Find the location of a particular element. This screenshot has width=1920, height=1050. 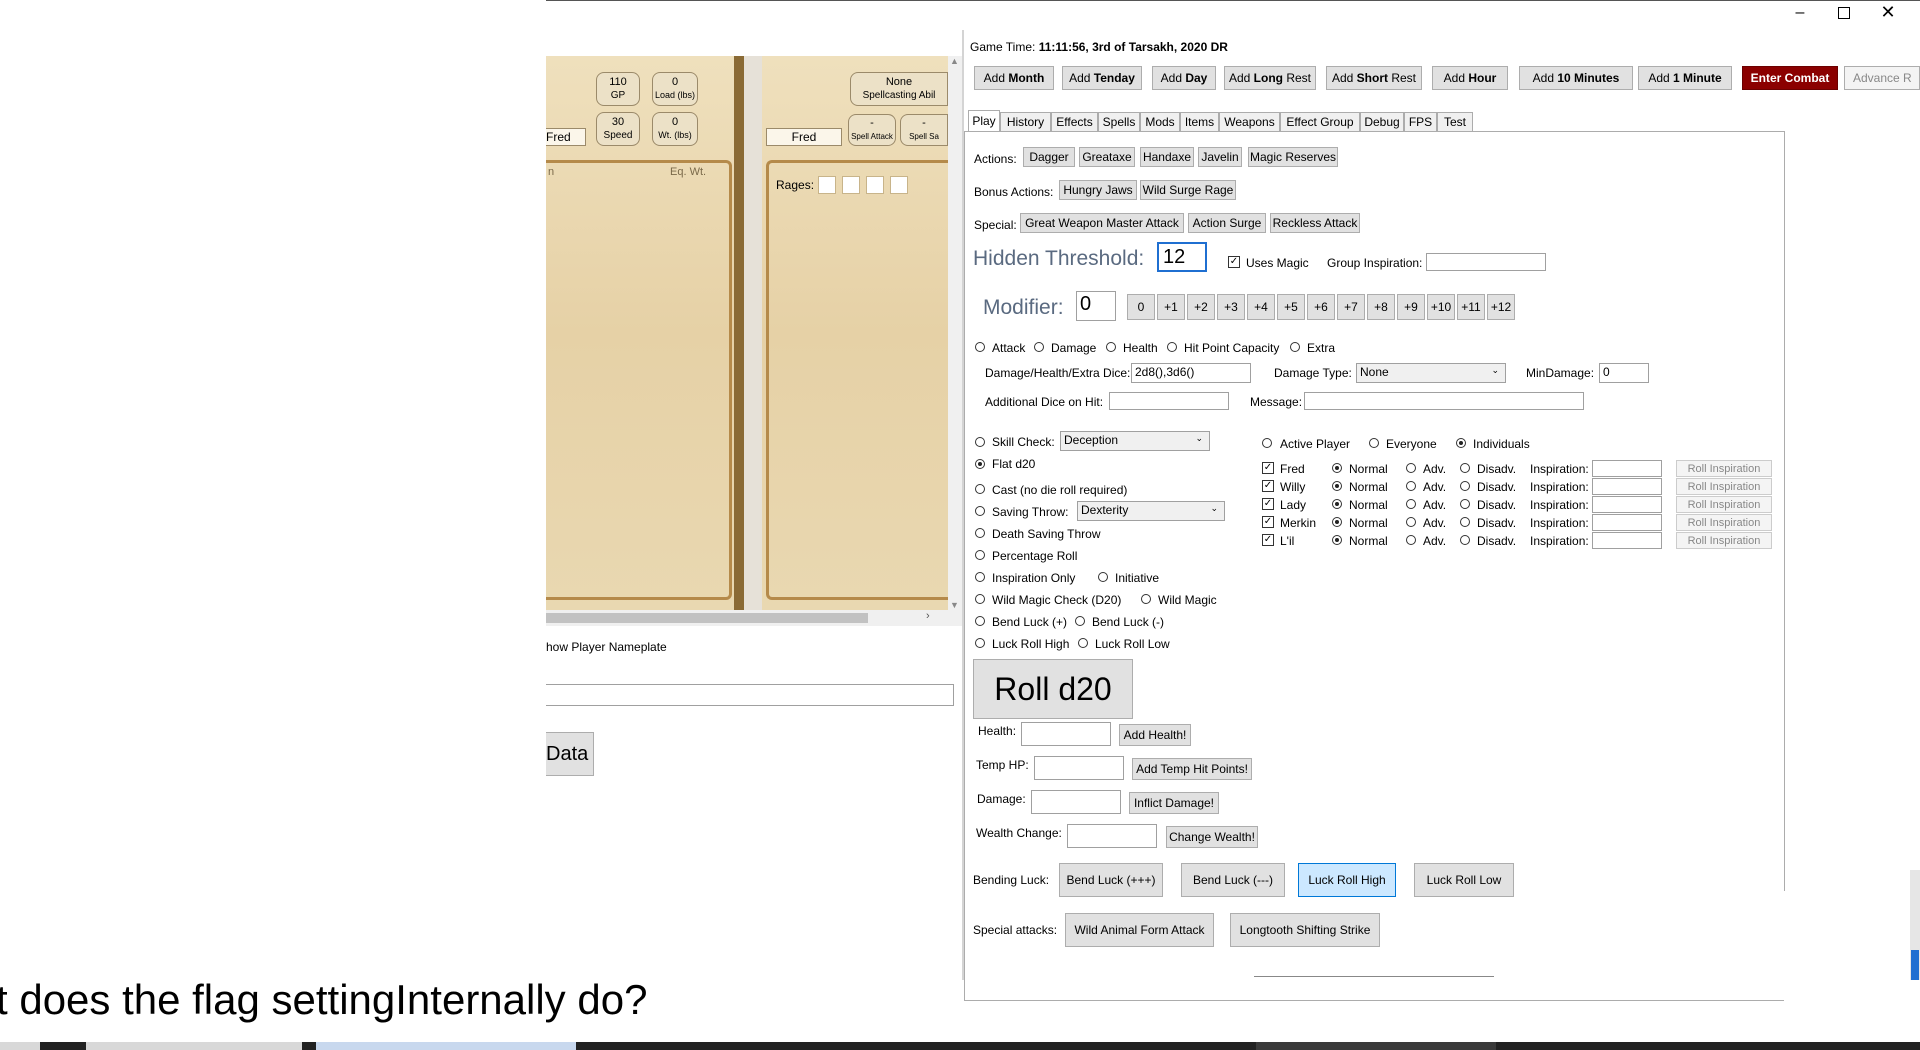

tab-history: History is located at coordinates (1025, 122).